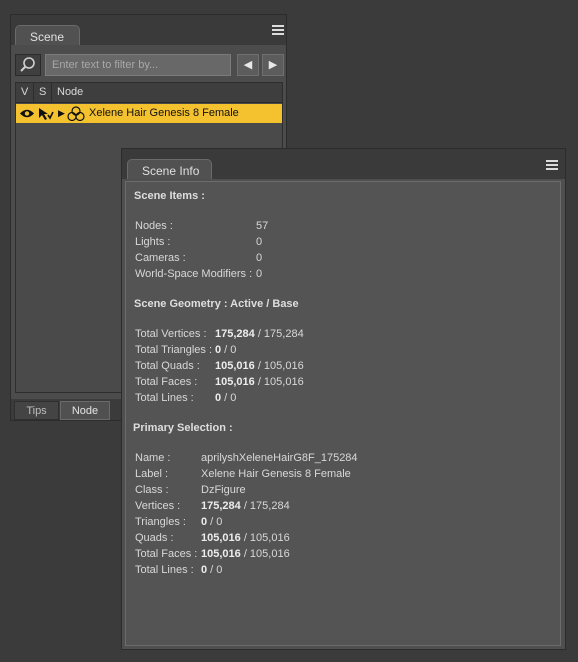  What do you see at coordinates (164, 570) in the screenshot?
I see `lines-label: Total Lines :` at bounding box center [164, 570].